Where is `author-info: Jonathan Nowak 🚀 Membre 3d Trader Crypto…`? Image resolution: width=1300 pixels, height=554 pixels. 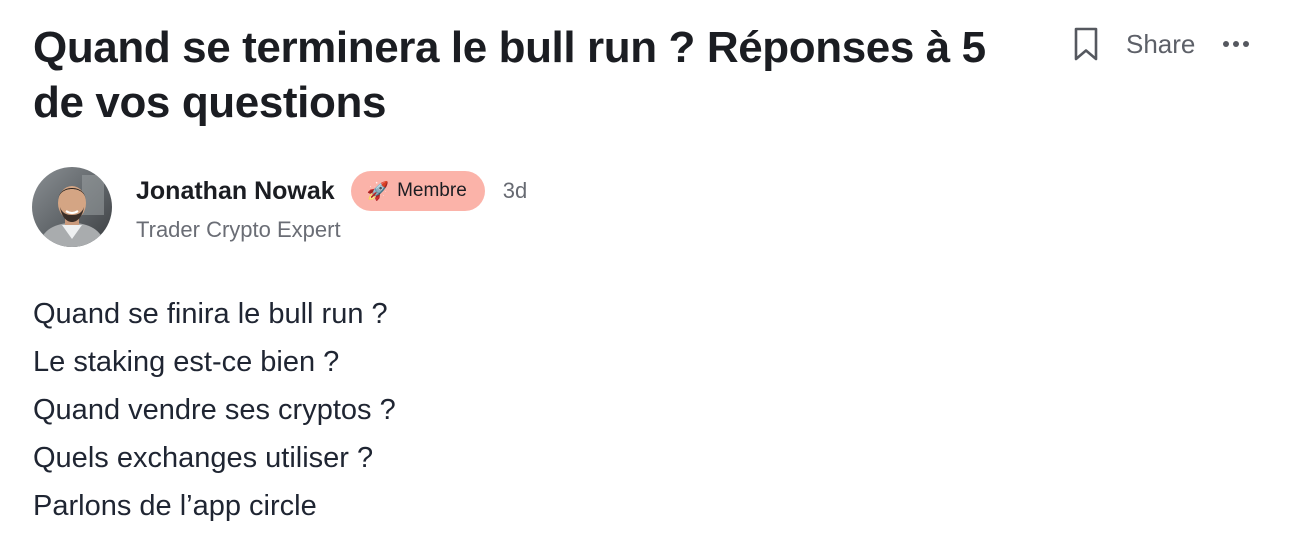
author-info: Jonathan Nowak 🚀 Membre 3d Trader Crypto… is located at coordinates (331, 207).